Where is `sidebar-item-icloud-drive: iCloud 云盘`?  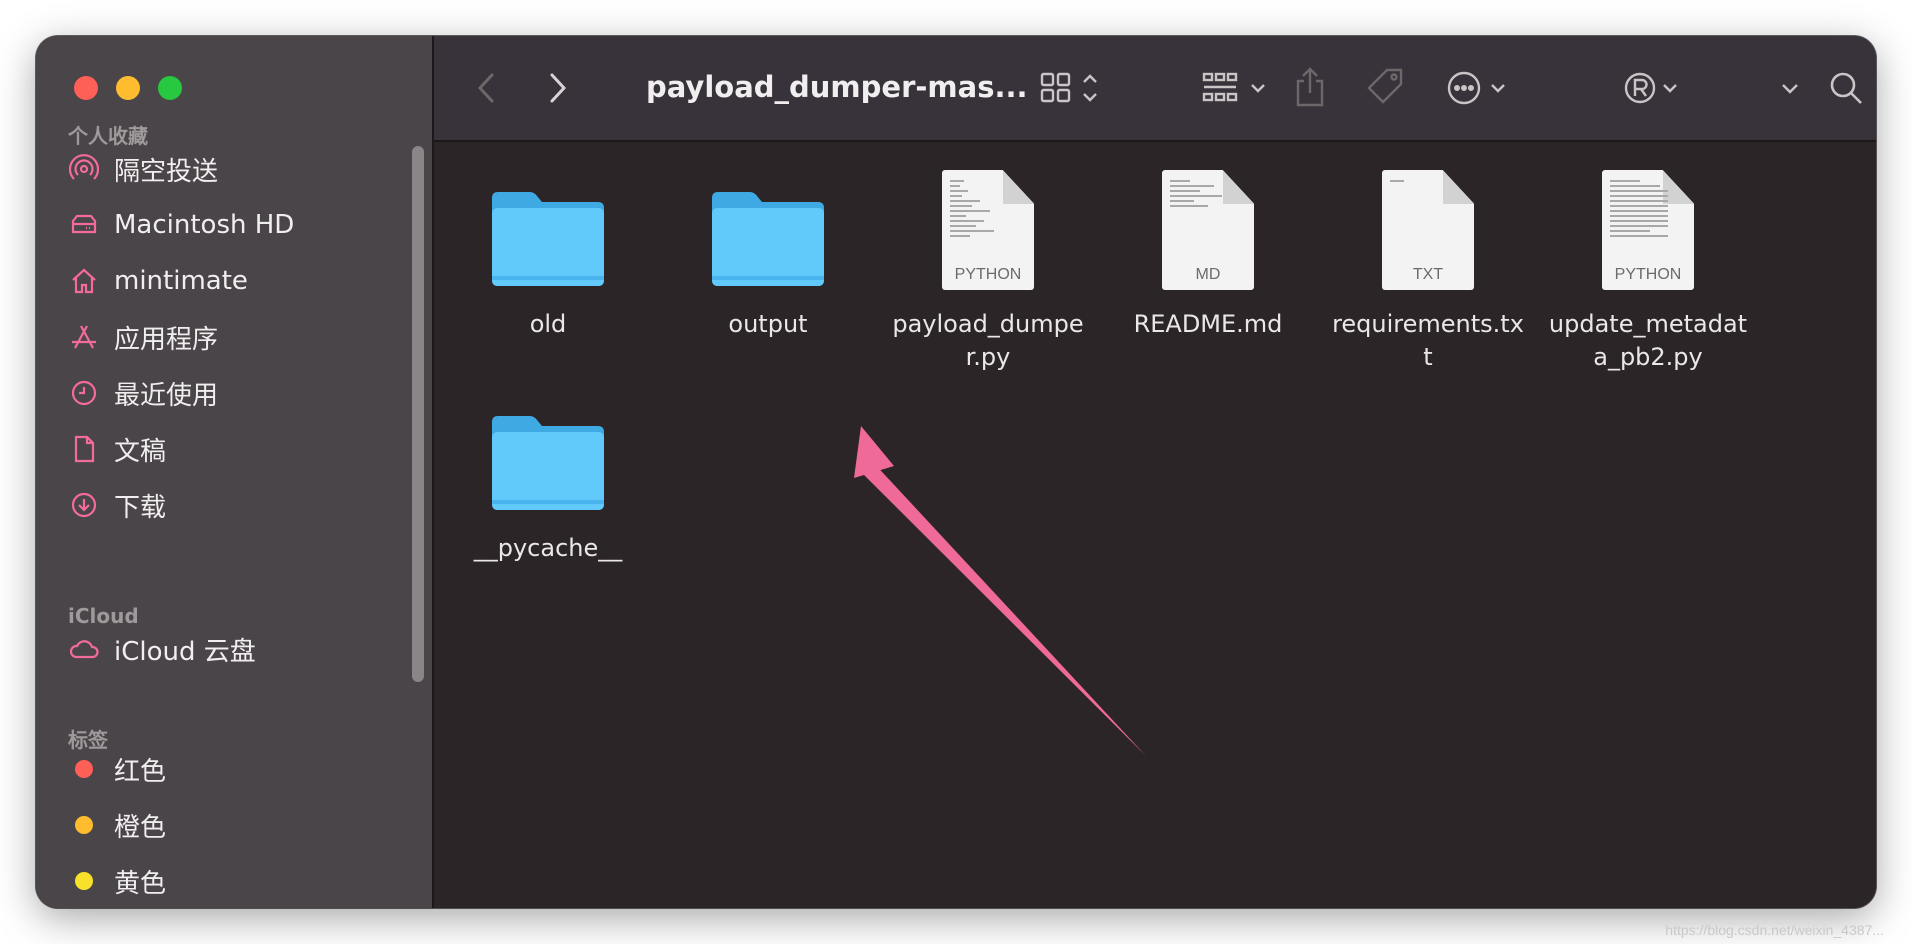 sidebar-item-icloud-drive: iCloud 云盘 is located at coordinates (238, 649).